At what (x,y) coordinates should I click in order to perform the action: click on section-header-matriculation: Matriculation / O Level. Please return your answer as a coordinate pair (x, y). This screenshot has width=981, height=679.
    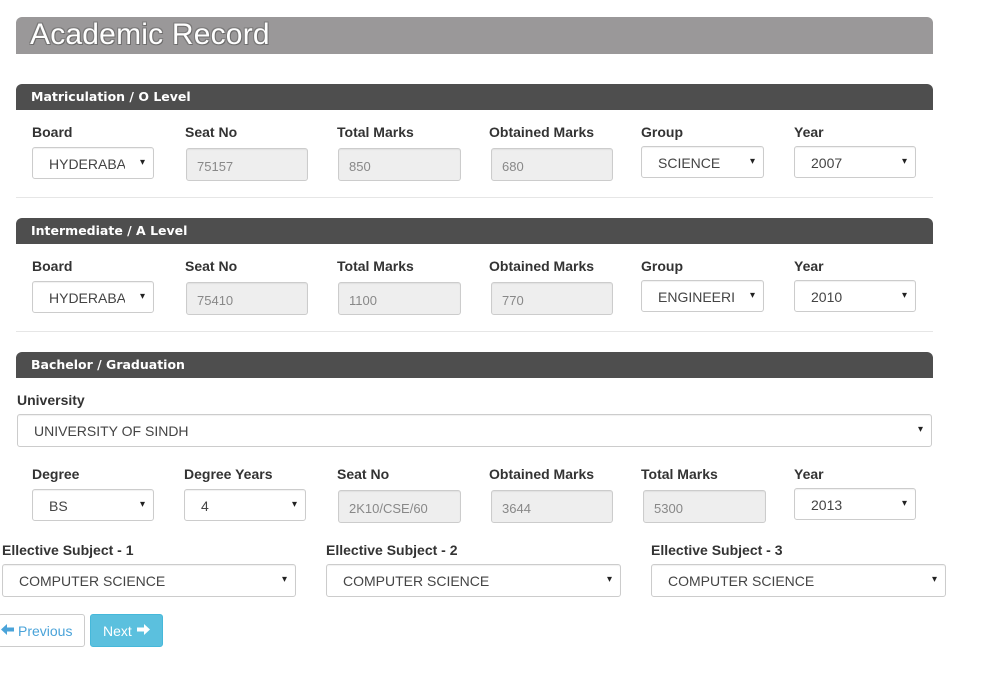
    Looking at the image, I should click on (474, 97).